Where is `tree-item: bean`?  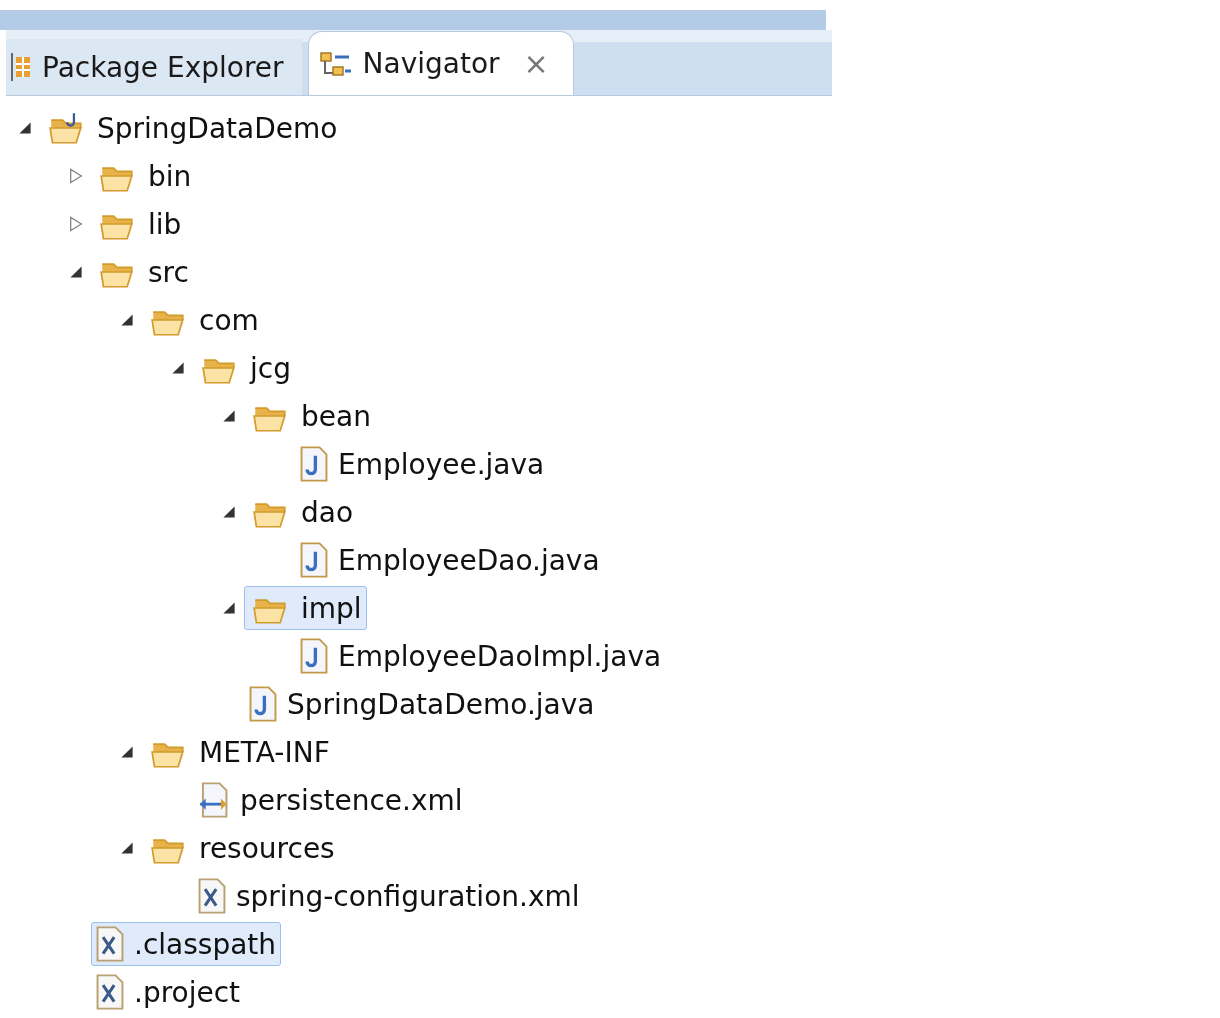 tree-item: bean is located at coordinates (310, 416).